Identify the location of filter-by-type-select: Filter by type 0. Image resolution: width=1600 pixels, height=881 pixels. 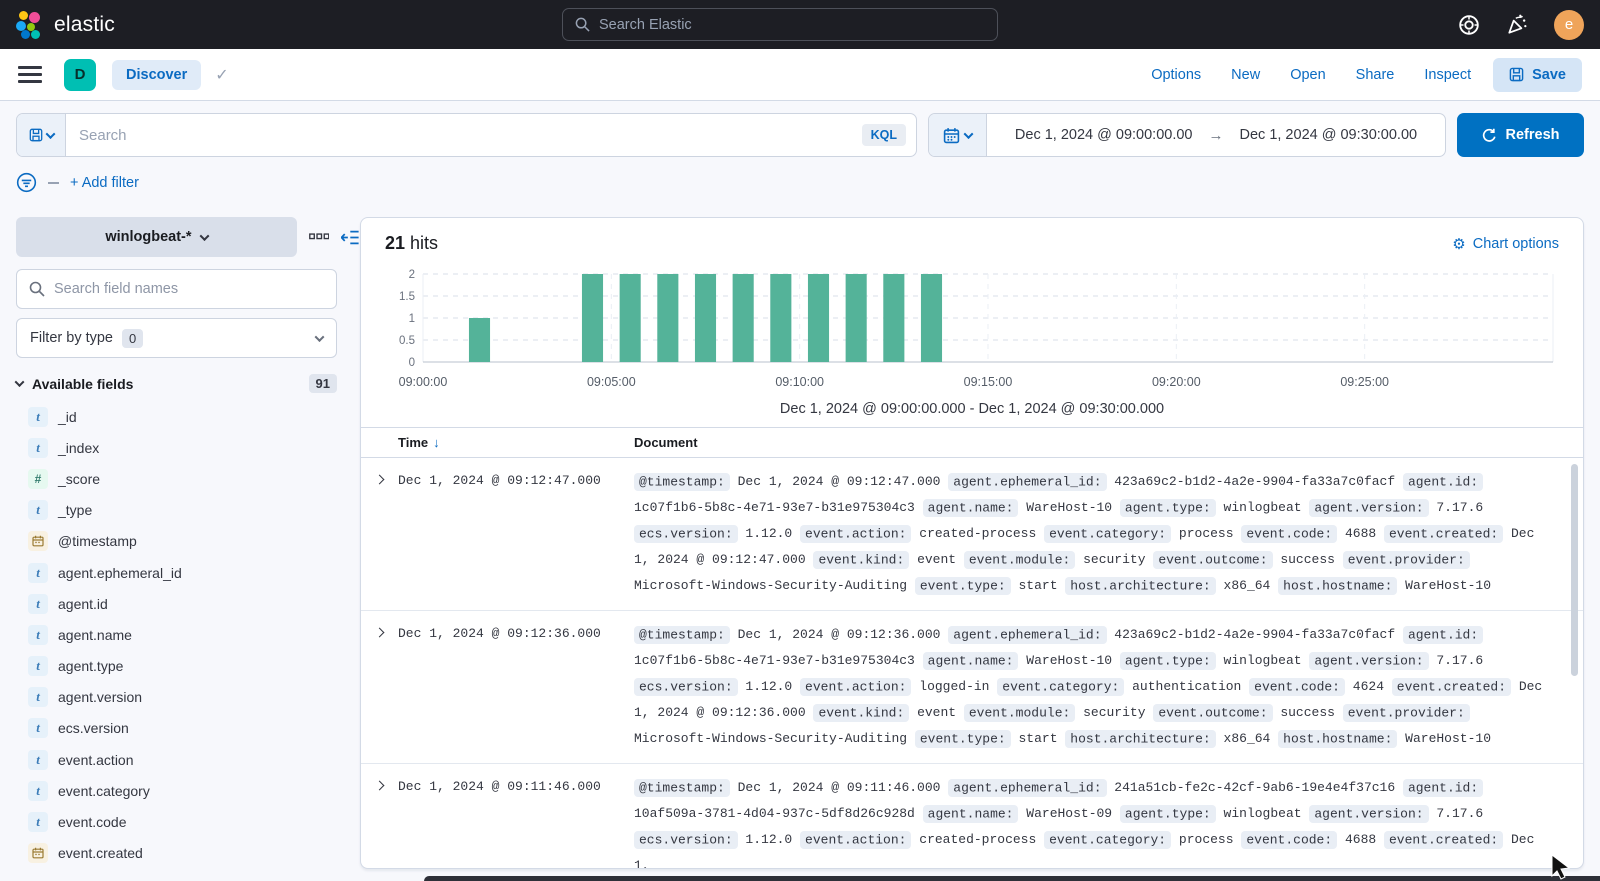
(176, 338).